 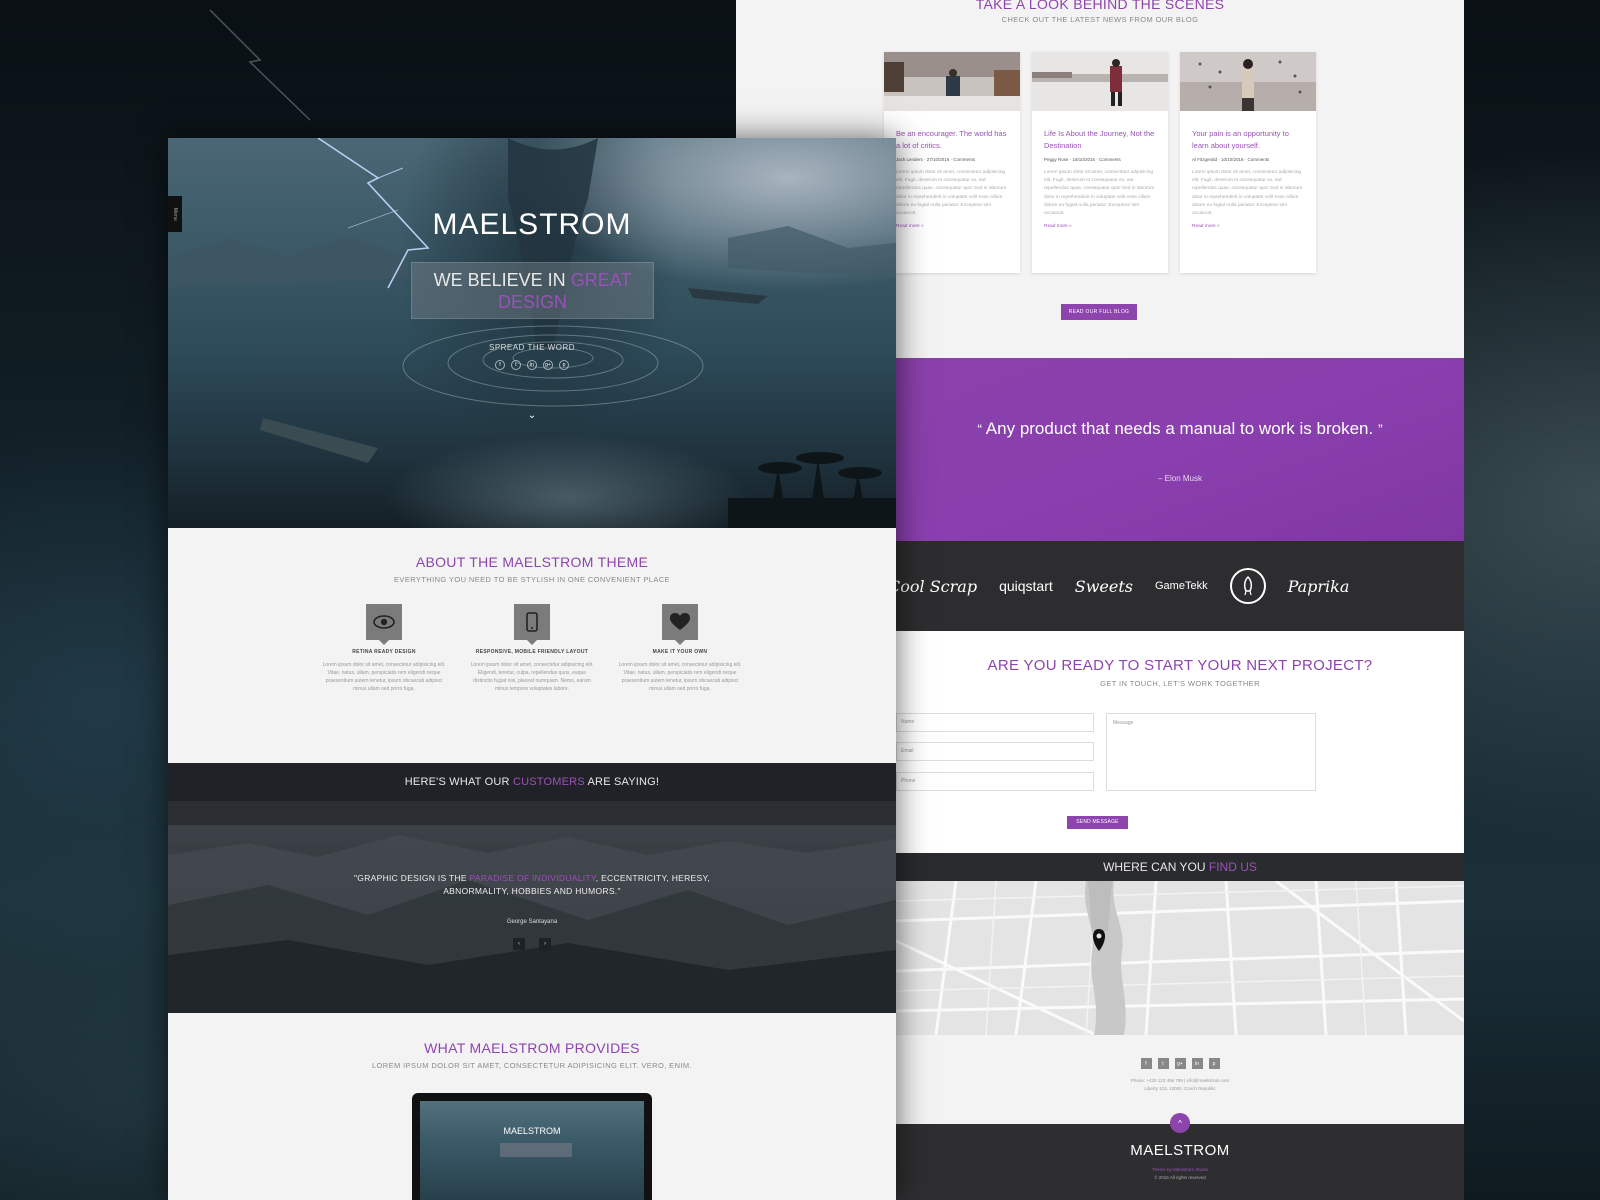 What do you see at coordinates (260, 65) in the screenshot?
I see `lightning-decoration` at bounding box center [260, 65].